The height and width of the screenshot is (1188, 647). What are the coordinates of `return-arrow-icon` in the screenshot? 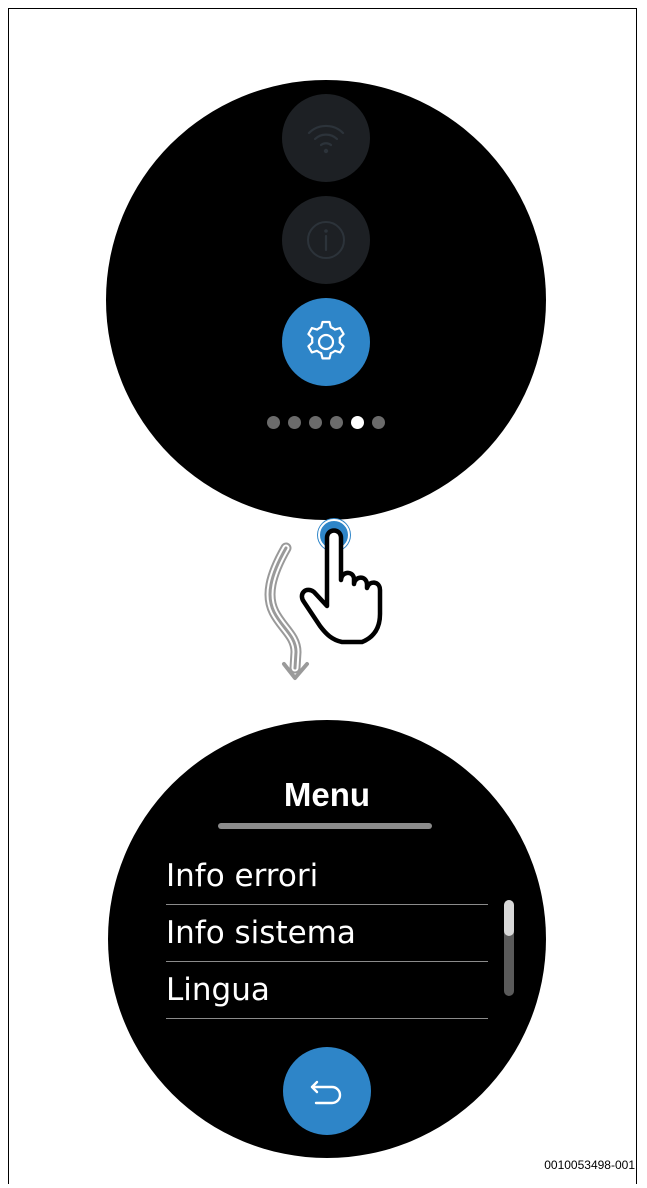 It's located at (326, 1092).